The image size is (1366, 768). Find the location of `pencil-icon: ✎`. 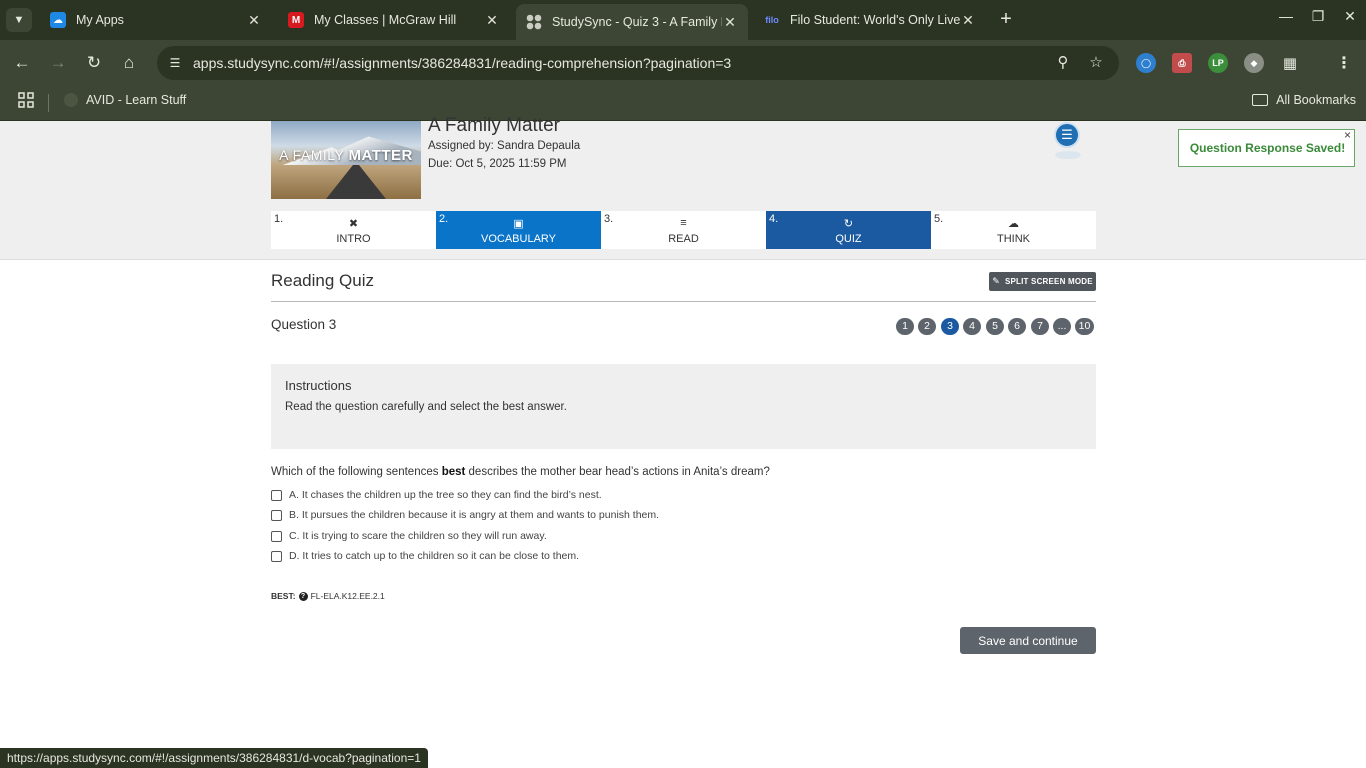

pencil-icon: ✎ is located at coordinates (996, 281).